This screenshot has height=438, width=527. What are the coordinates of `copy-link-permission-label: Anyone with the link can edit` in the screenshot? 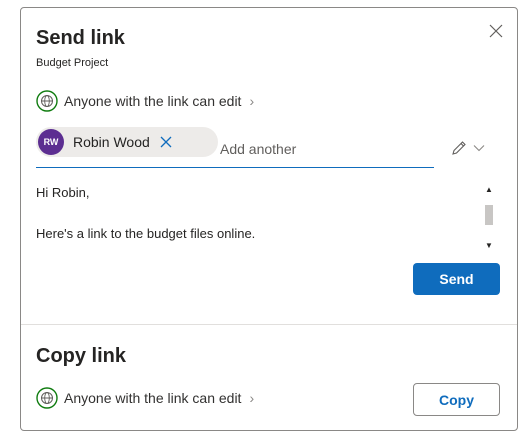 It's located at (153, 398).